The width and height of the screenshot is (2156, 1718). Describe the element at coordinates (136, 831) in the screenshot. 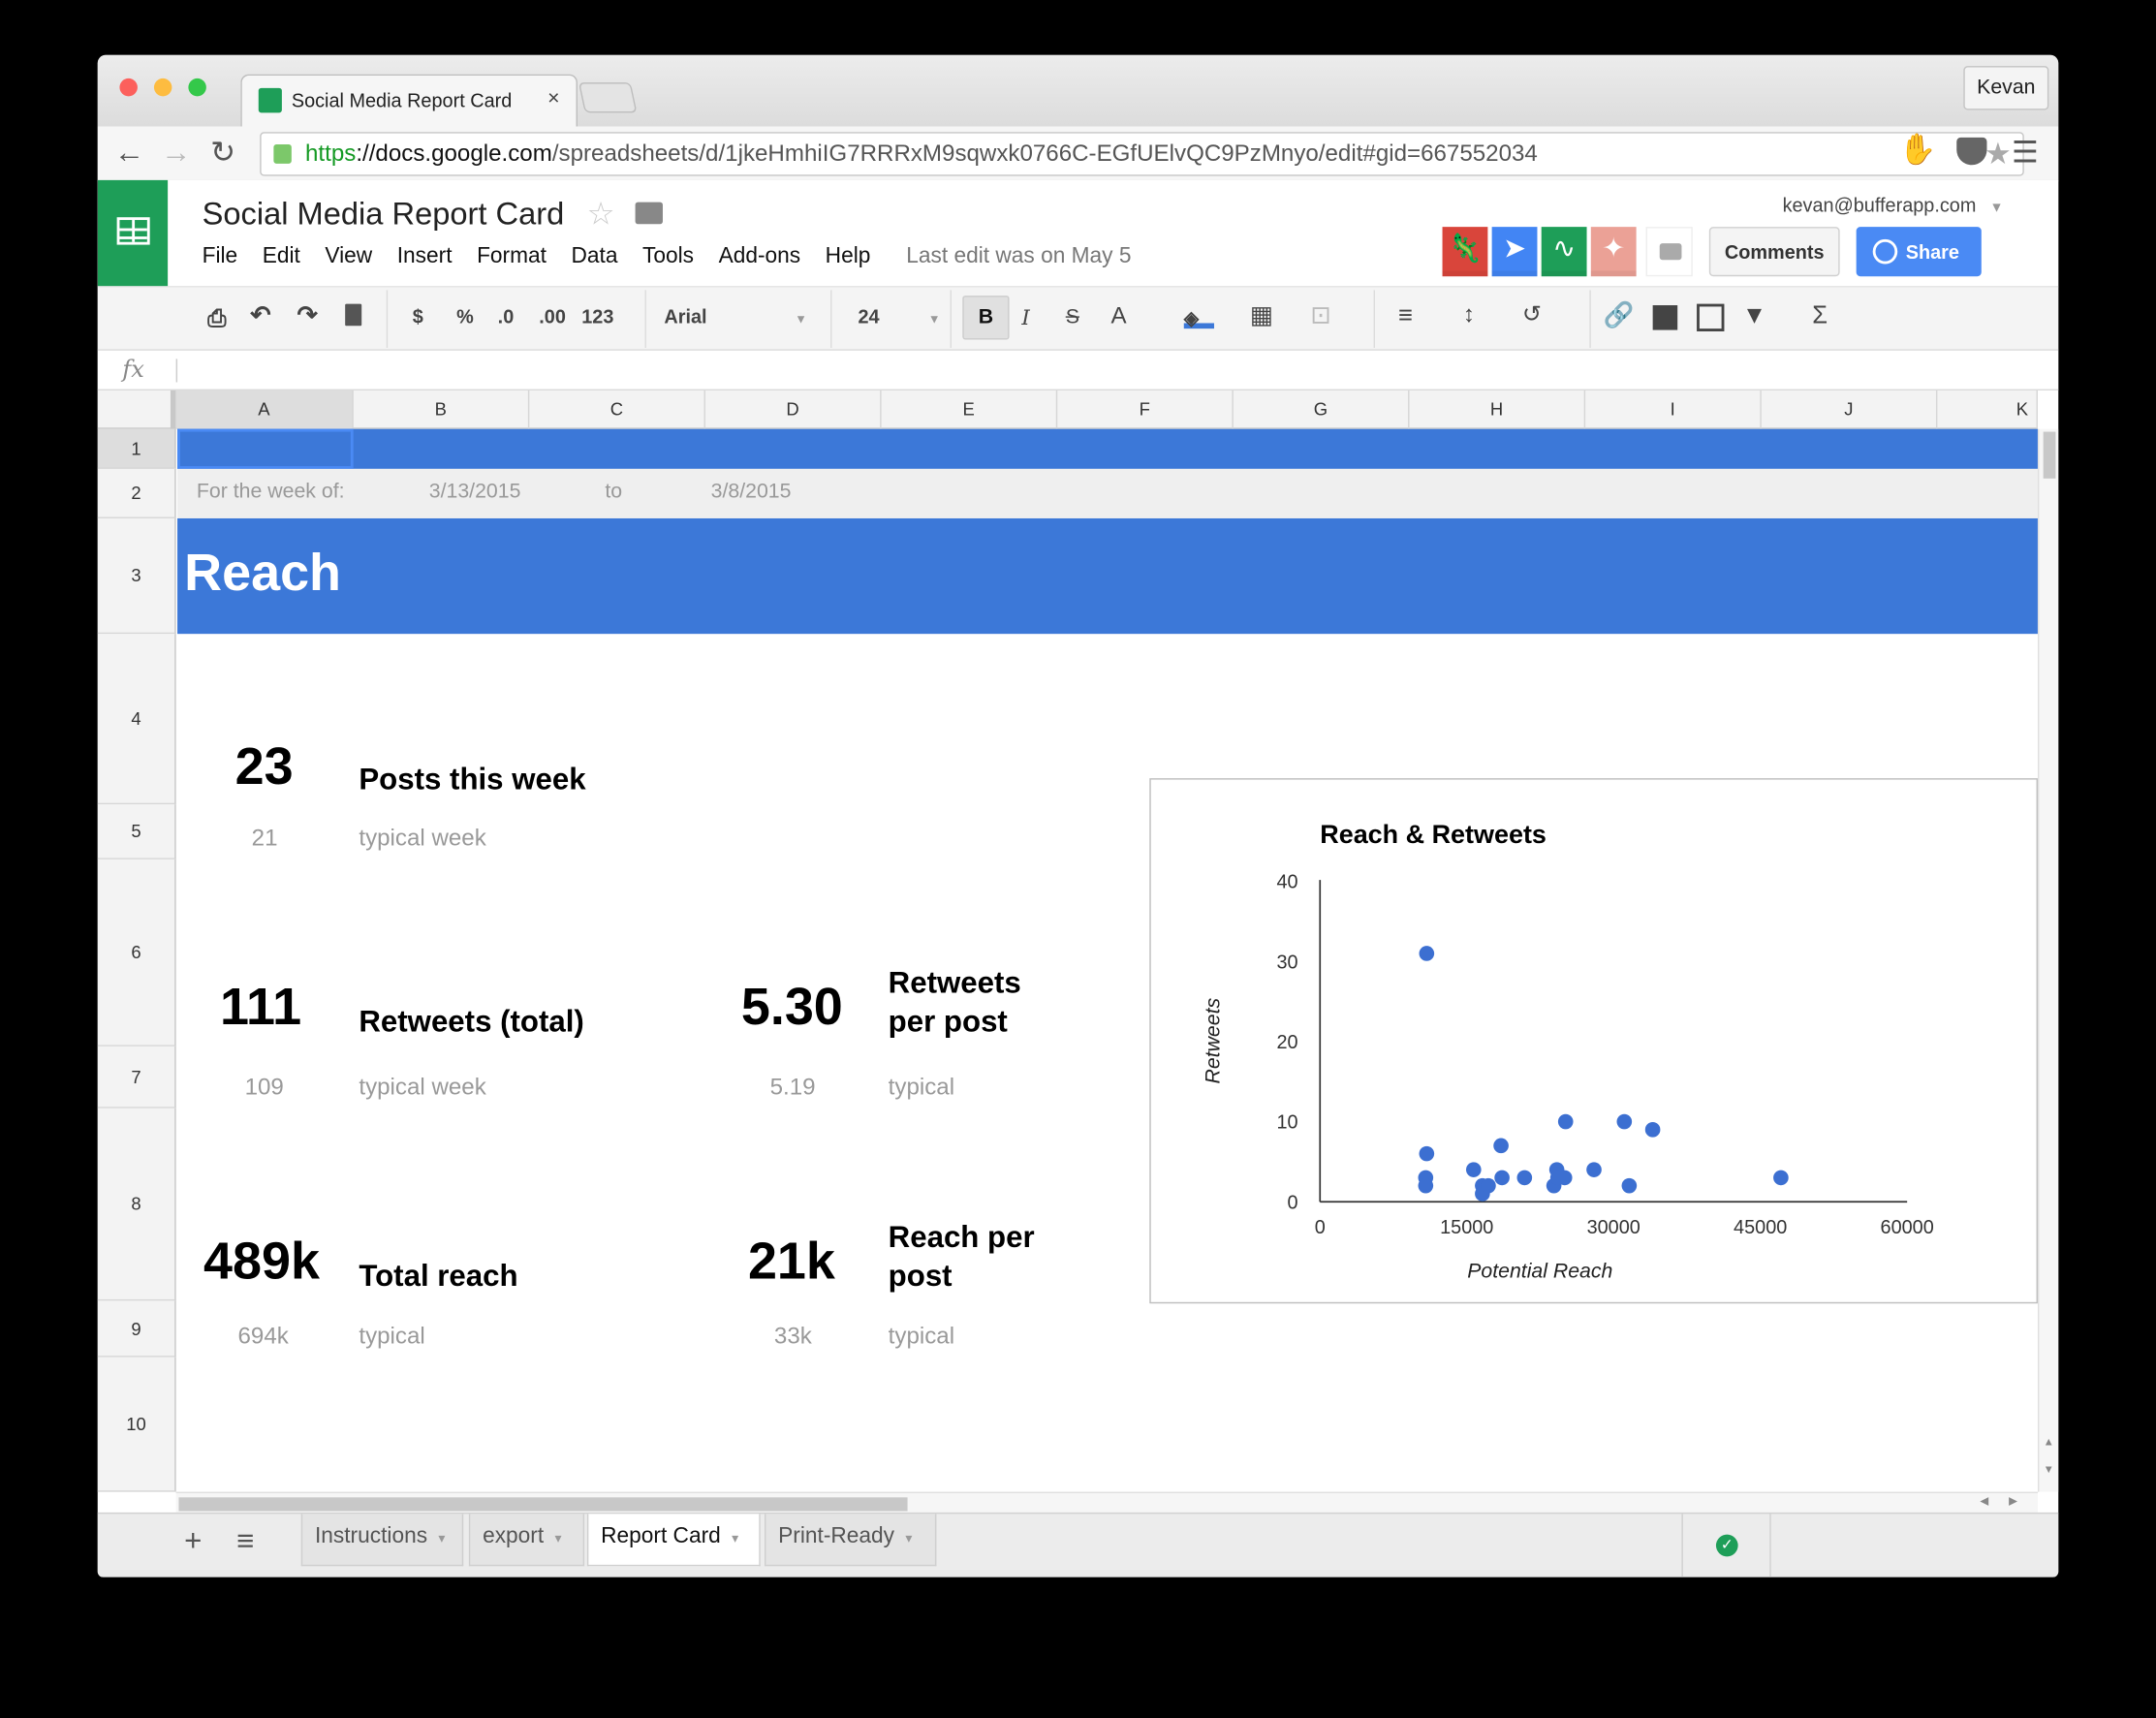

I see `row-header-5: 5` at that location.